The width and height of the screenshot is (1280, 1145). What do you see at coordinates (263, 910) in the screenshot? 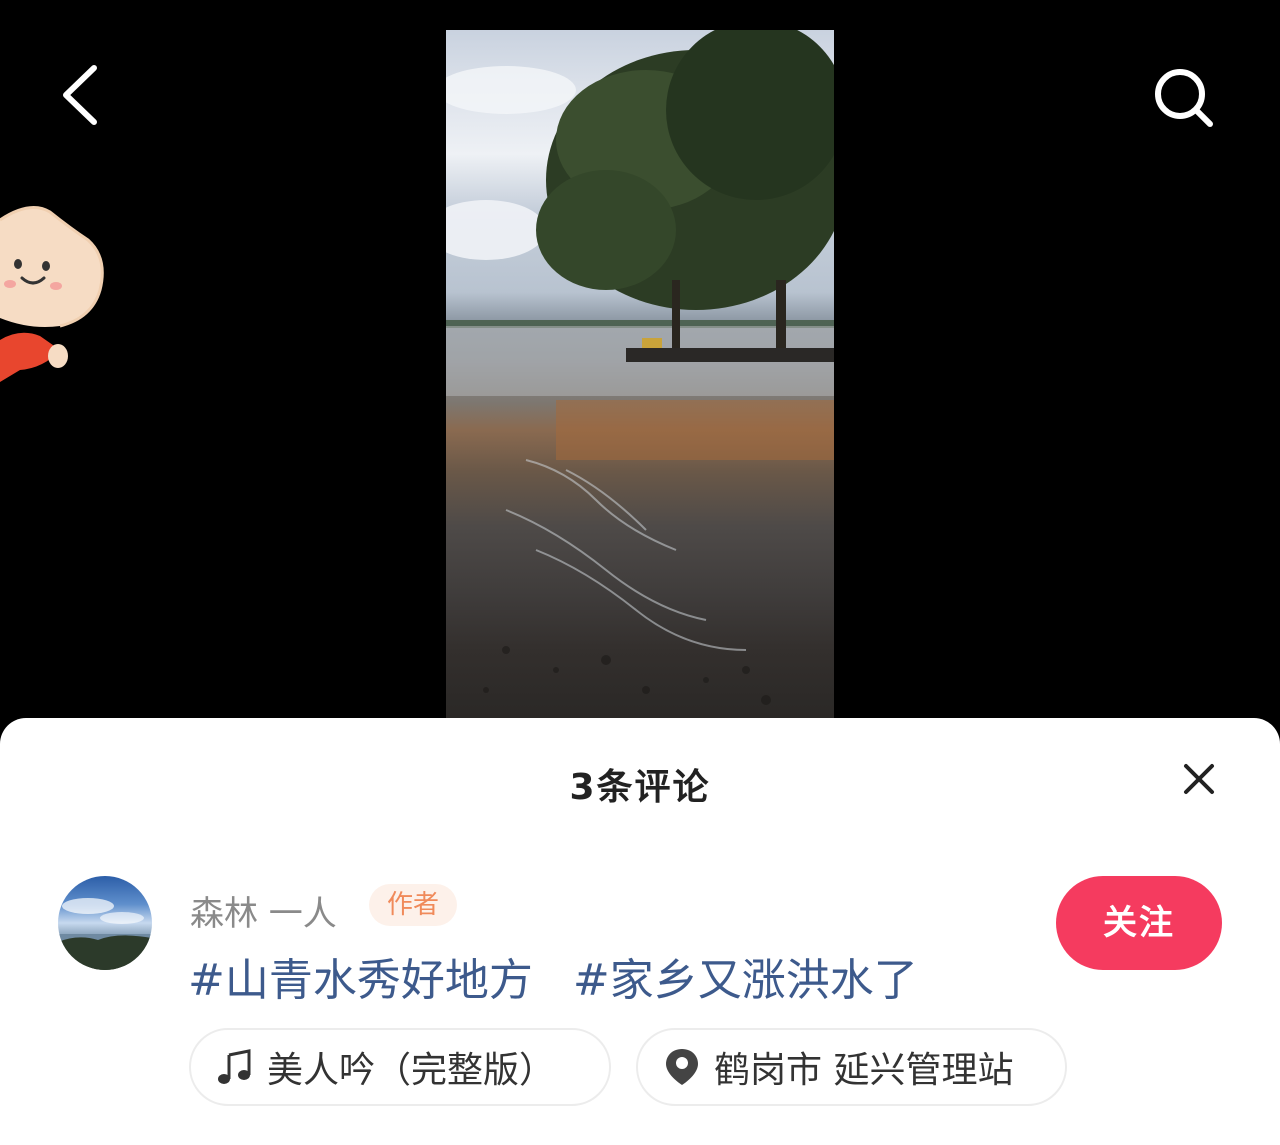
I see `author-name: 森林 一人` at bounding box center [263, 910].